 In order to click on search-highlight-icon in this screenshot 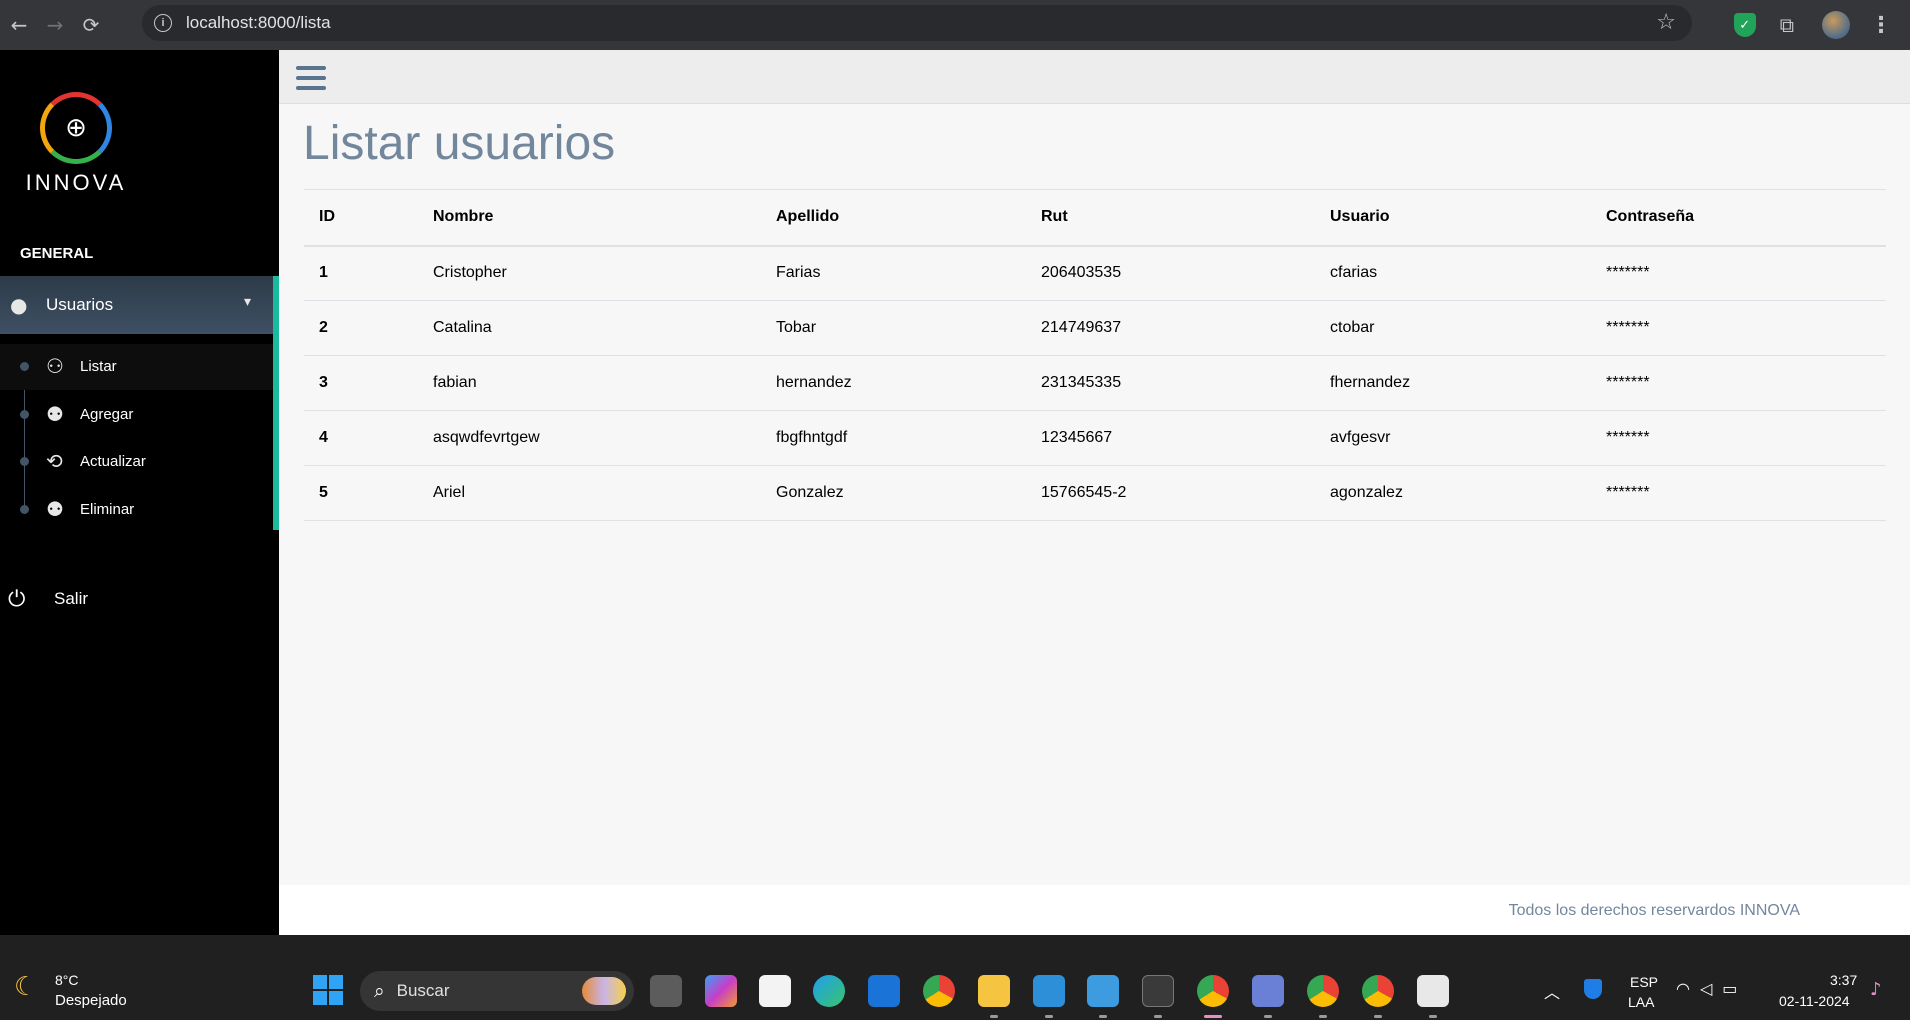, I will do `click(604, 991)`.